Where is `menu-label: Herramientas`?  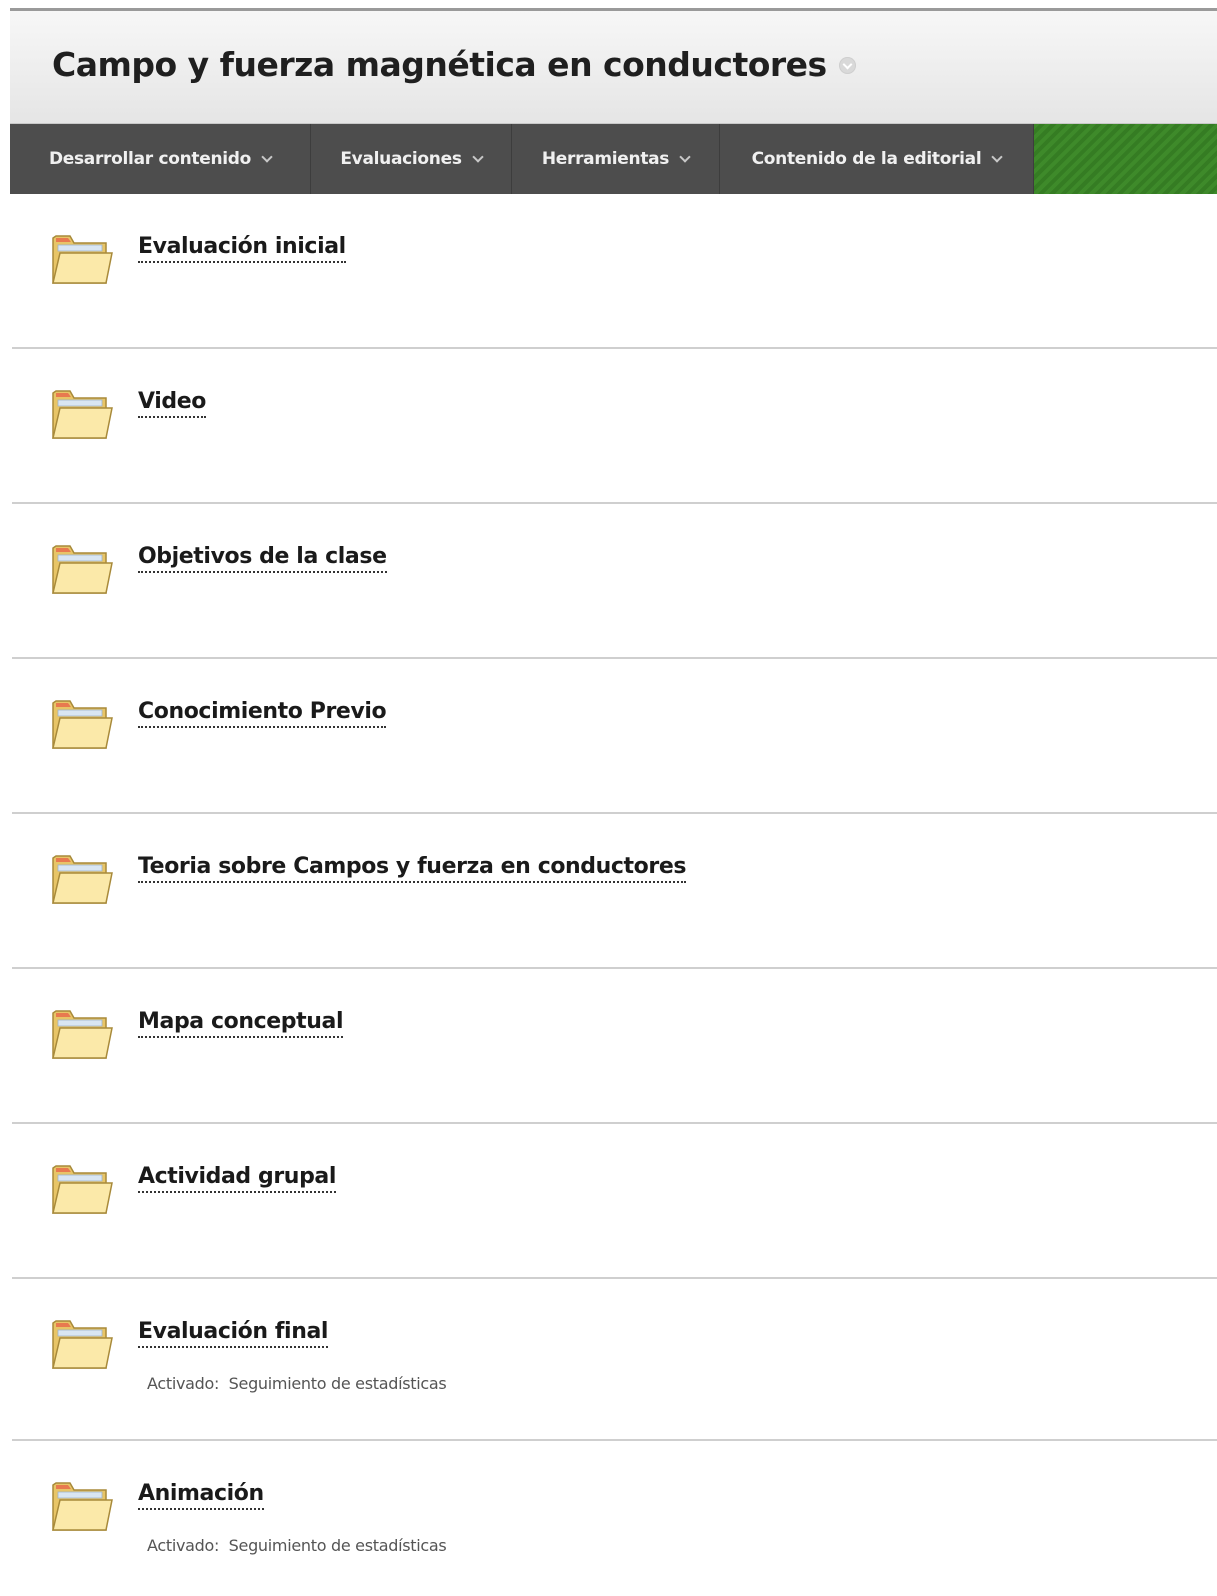 menu-label: Herramientas is located at coordinates (605, 159).